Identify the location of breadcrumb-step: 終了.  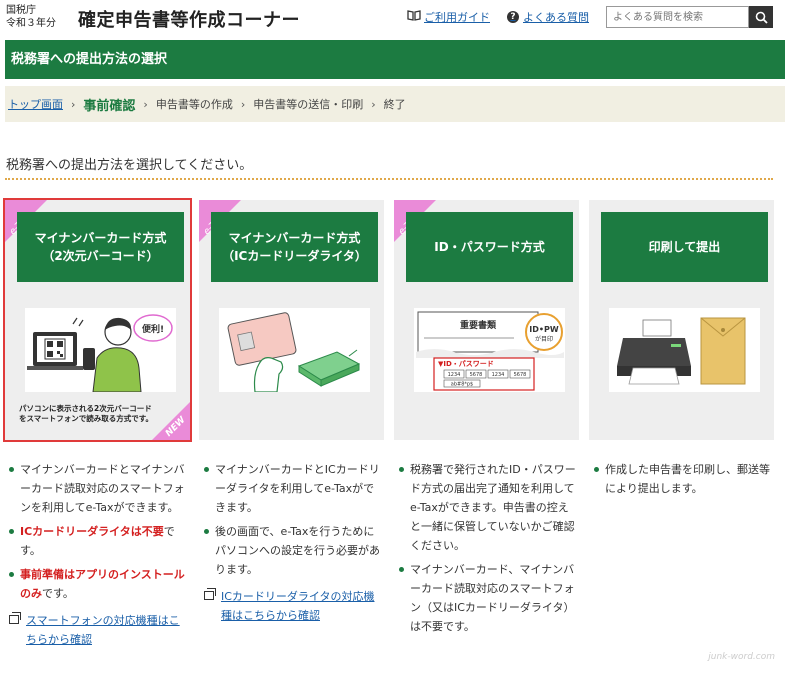
(394, 104).